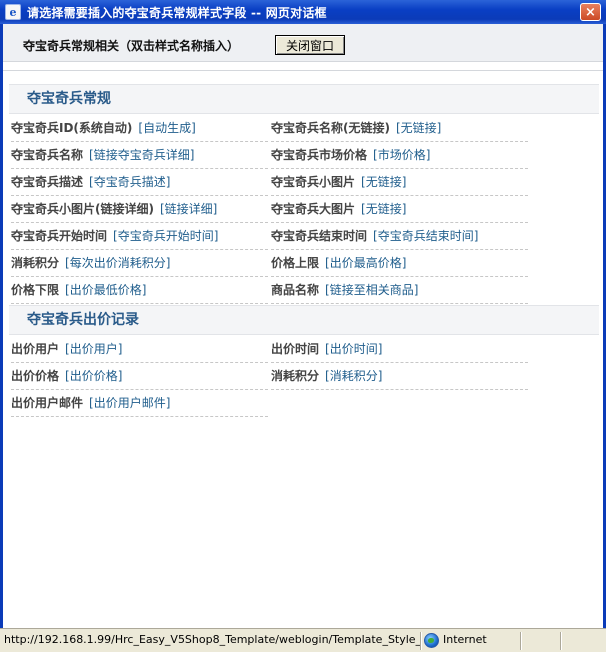 The height and width of the screenshot is (652, 606). What do you see at coordinates (304, 320) in the screenshot?
I see `section-title-bids: 夺宝奇兵出价记录` at bounding box center [304, 320].